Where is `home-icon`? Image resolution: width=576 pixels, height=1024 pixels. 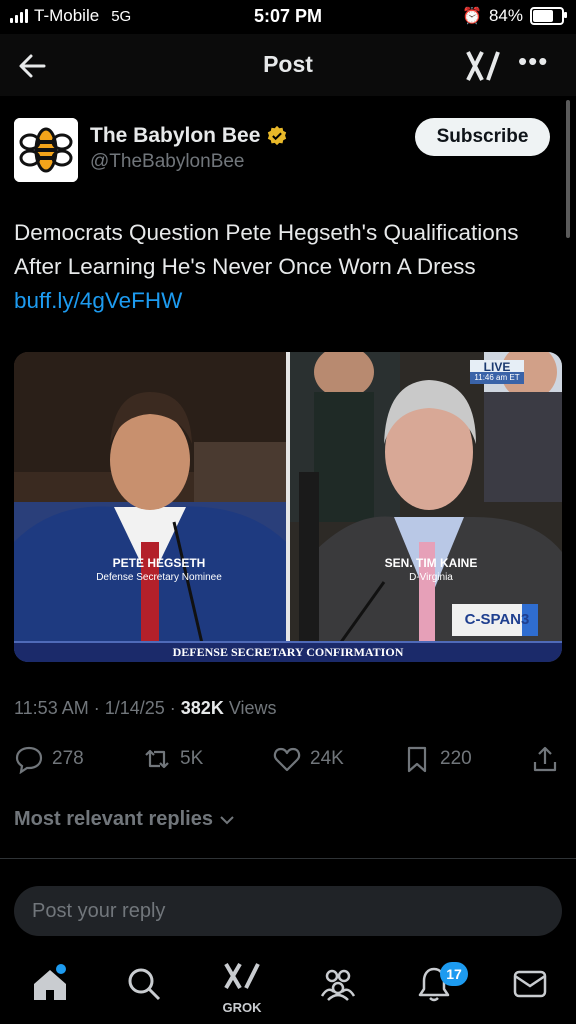
home-icon is located at coordinates (50, 984).